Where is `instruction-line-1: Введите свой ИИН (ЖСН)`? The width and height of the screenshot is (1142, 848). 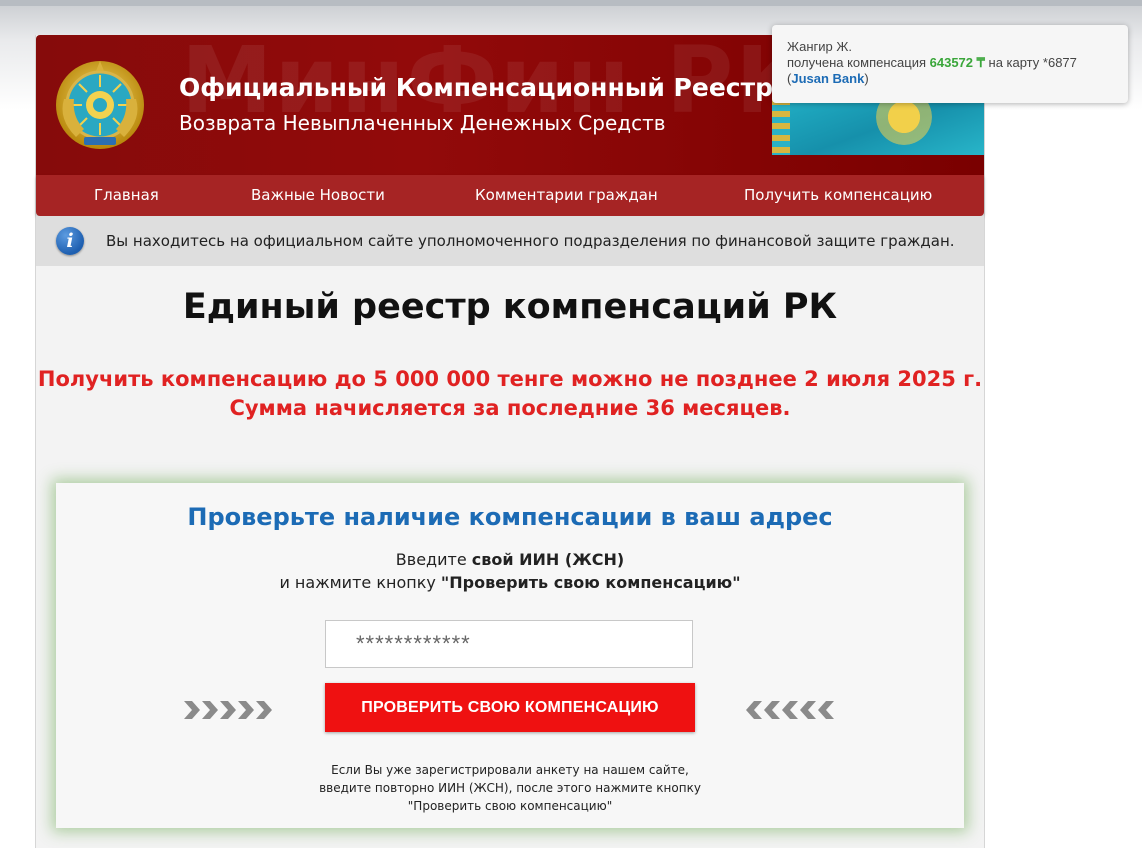
instruction-line-1: Введите свой ИИН (ЖСН) is located at coordinates (510, 559).